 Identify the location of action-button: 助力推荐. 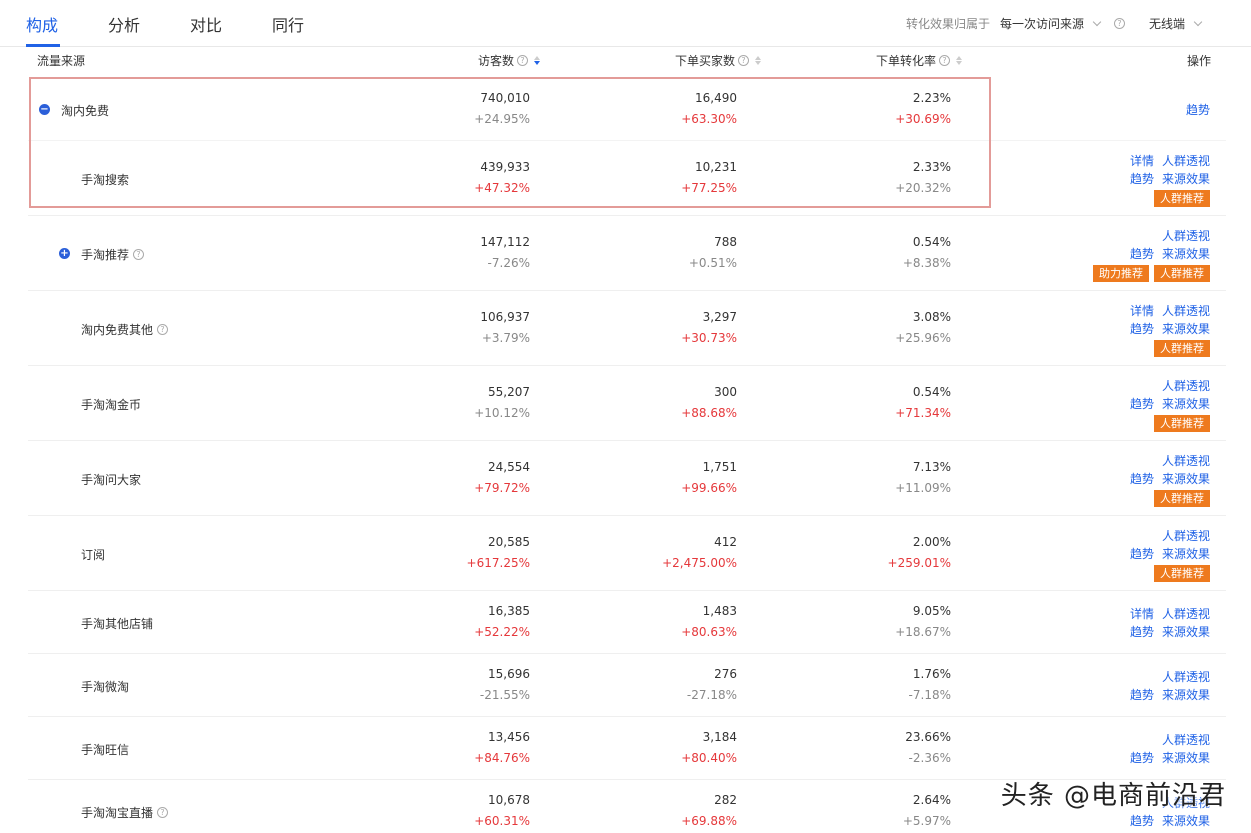
(1121, 273).